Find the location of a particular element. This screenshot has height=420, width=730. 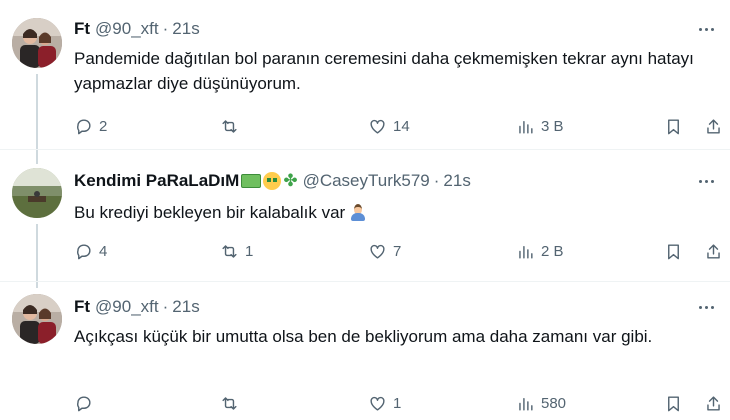

tweet-text: Bu krediyi bekleyen bir kalabalık var is located at coordinates (394, 212).